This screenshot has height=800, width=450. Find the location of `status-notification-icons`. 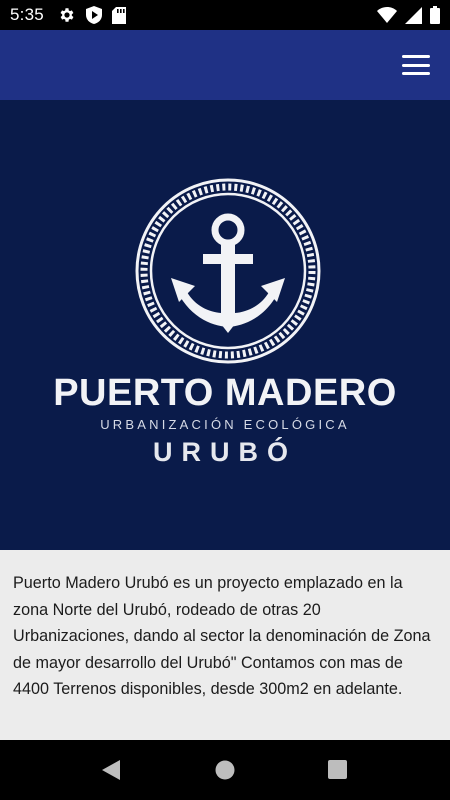

status-notification-icons is located at coordinates (92, 15).